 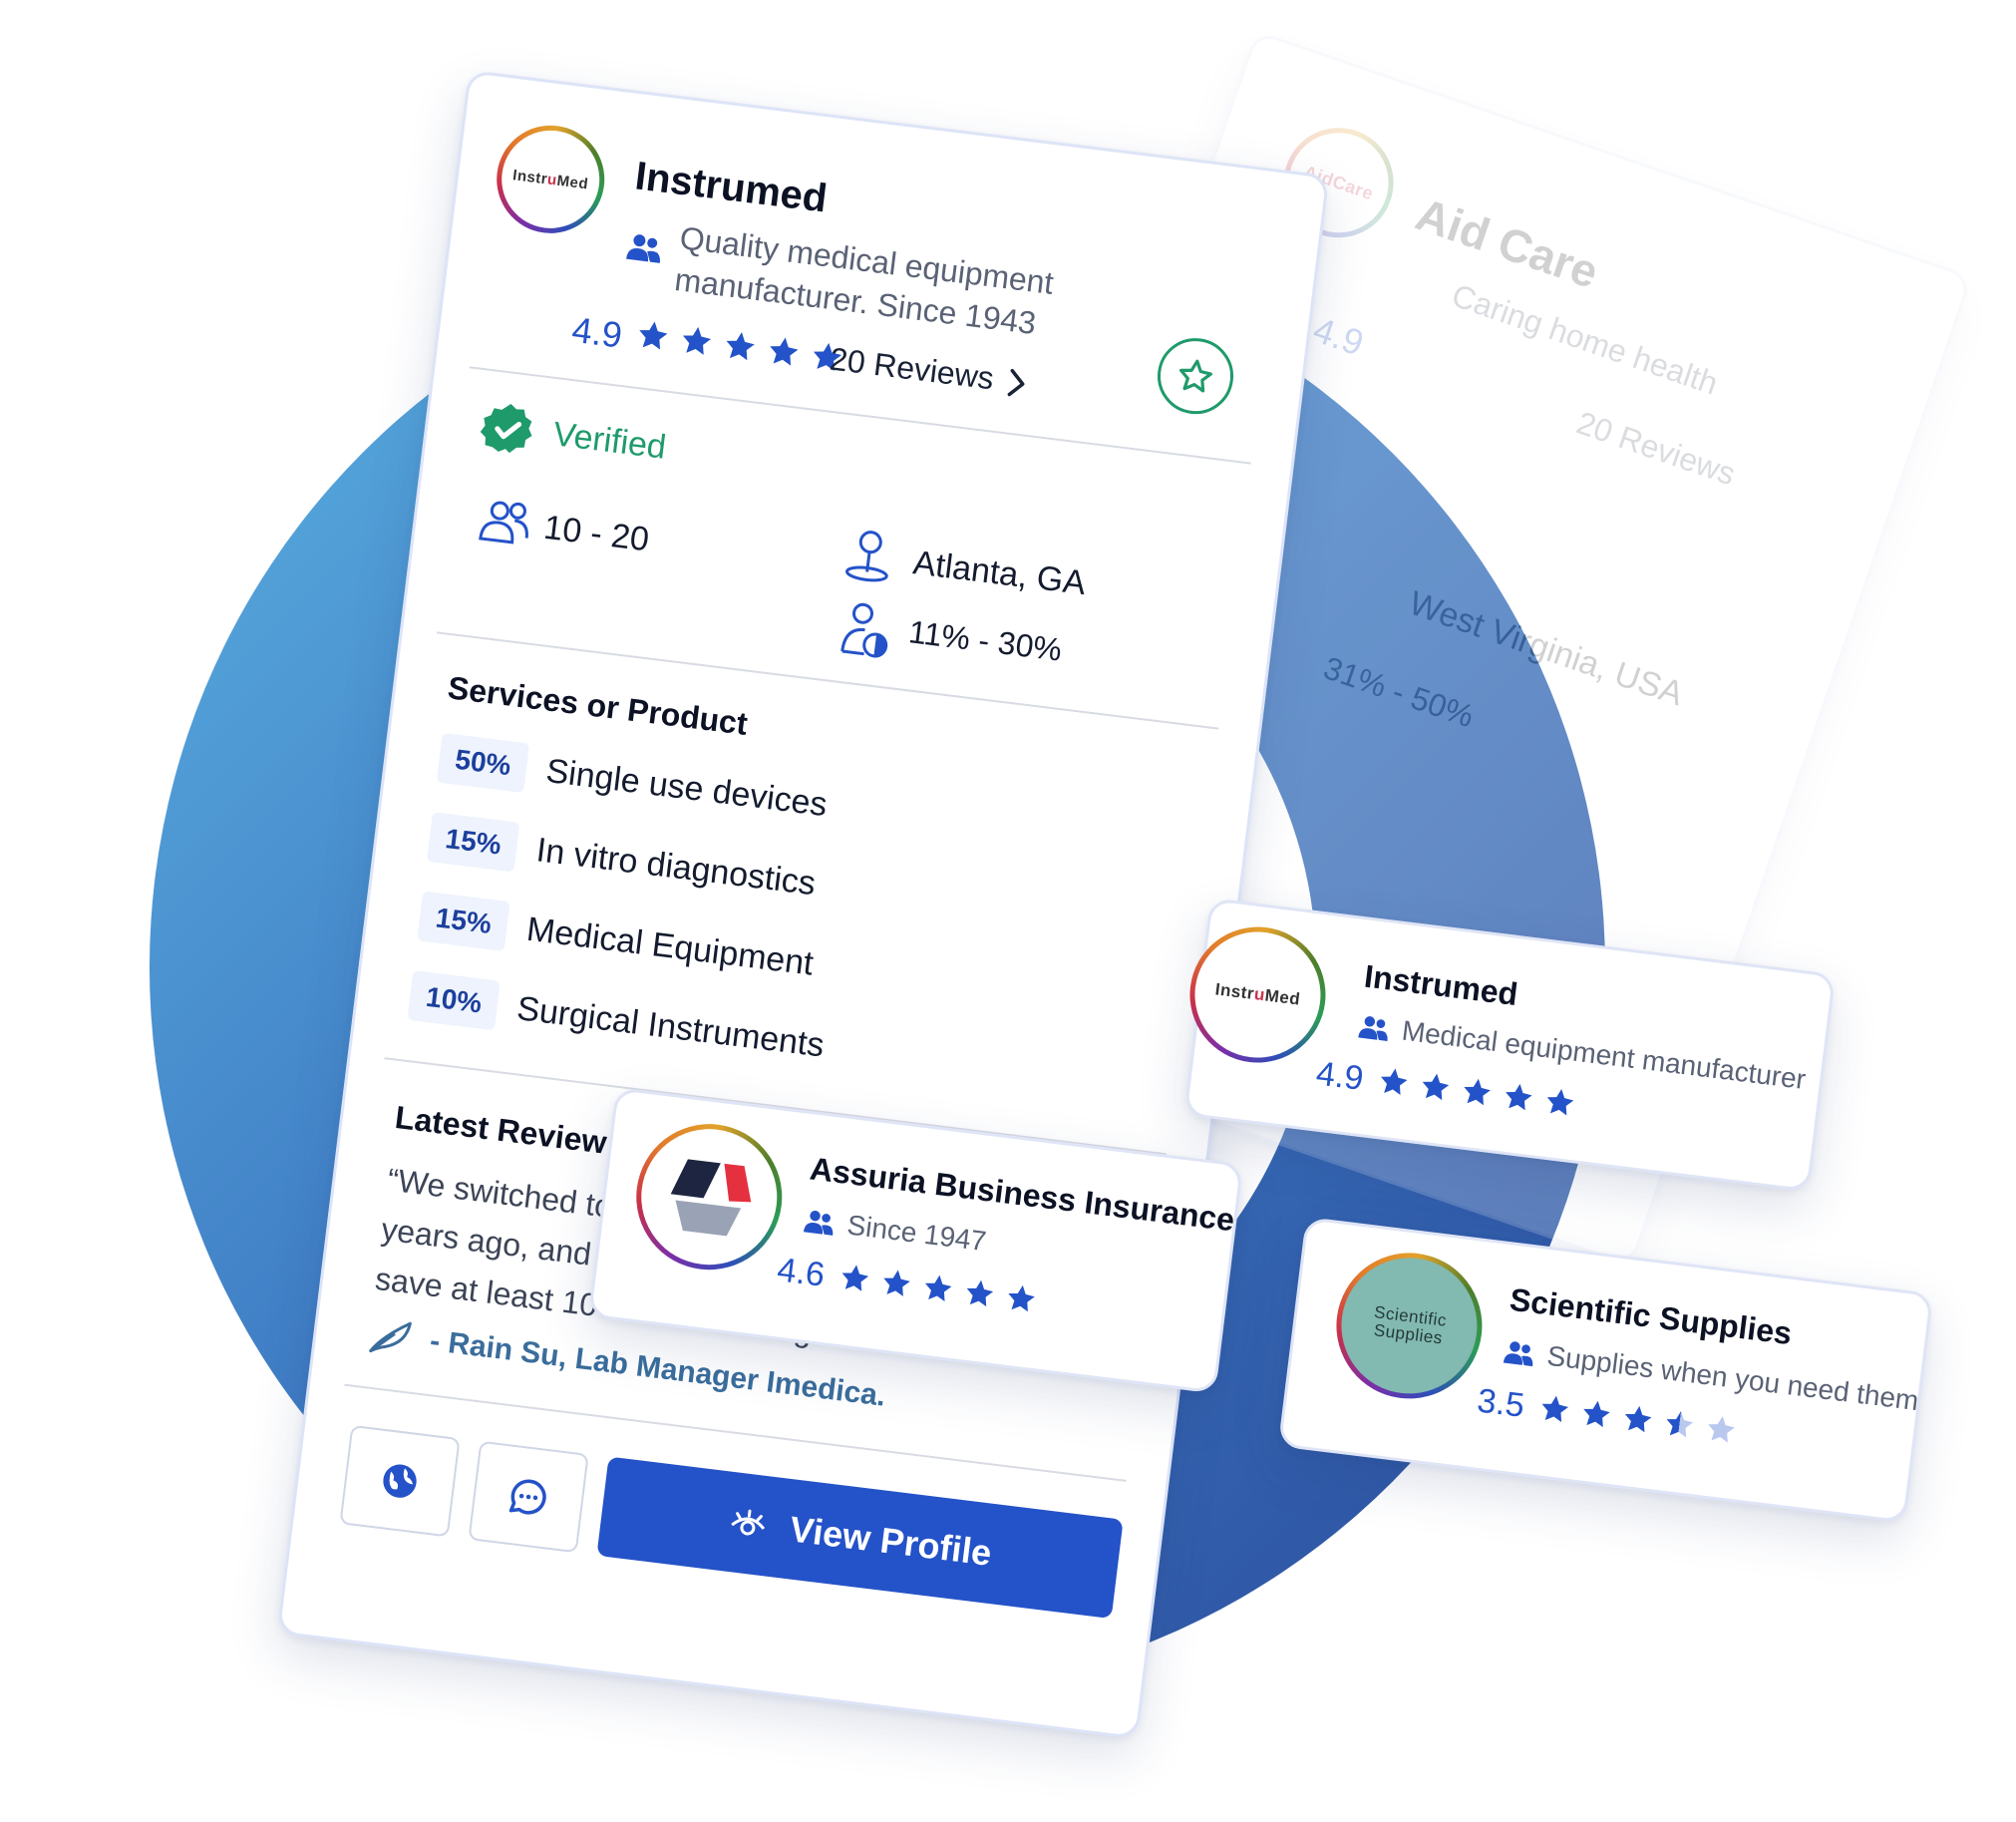 I want to click on message-button, so click(x=528, y=1497).